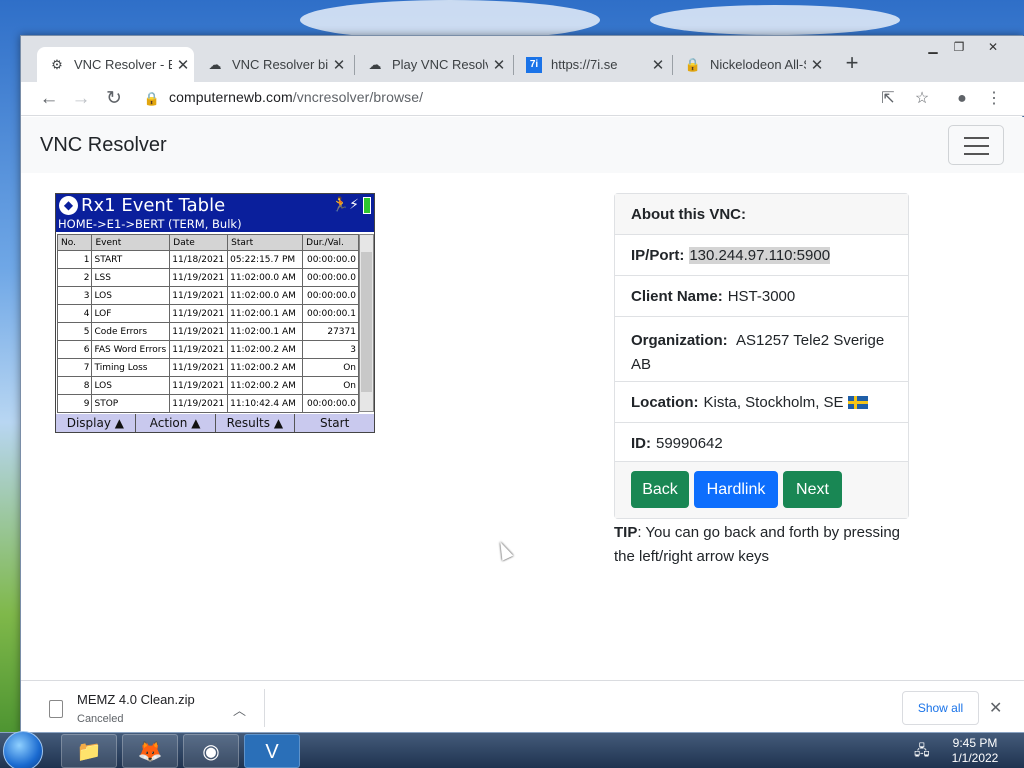 The height and width of the screenshot is (768, 1024). I want to click on chrome-icon: ◉, so click(211, 751).